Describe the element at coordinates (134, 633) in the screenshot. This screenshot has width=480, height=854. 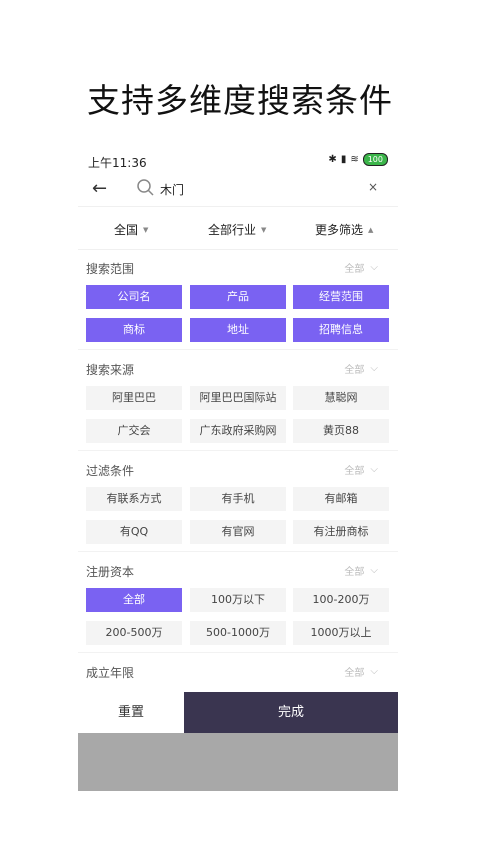
I see `chip-capital-200-500: 200-500万` at that location.